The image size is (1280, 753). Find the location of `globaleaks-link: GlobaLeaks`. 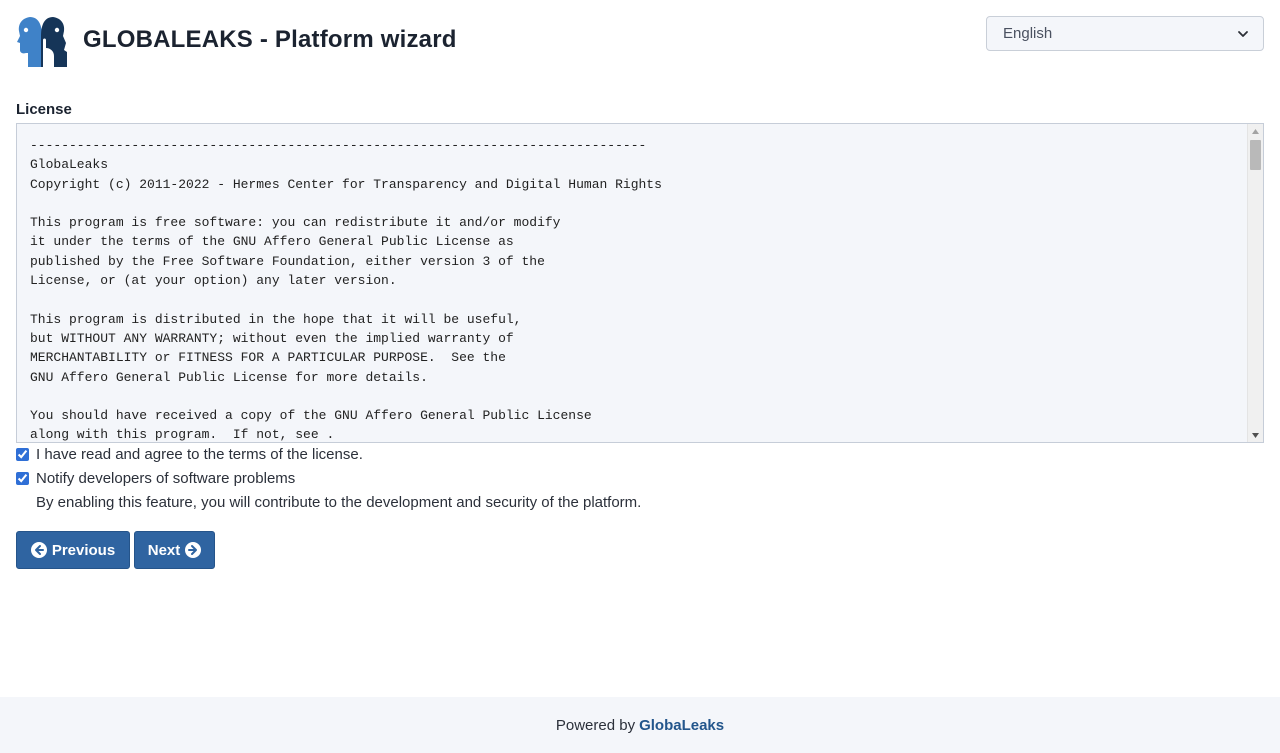

globaleaks-link: GlobaLeaks is located at coordinates (681, 725).